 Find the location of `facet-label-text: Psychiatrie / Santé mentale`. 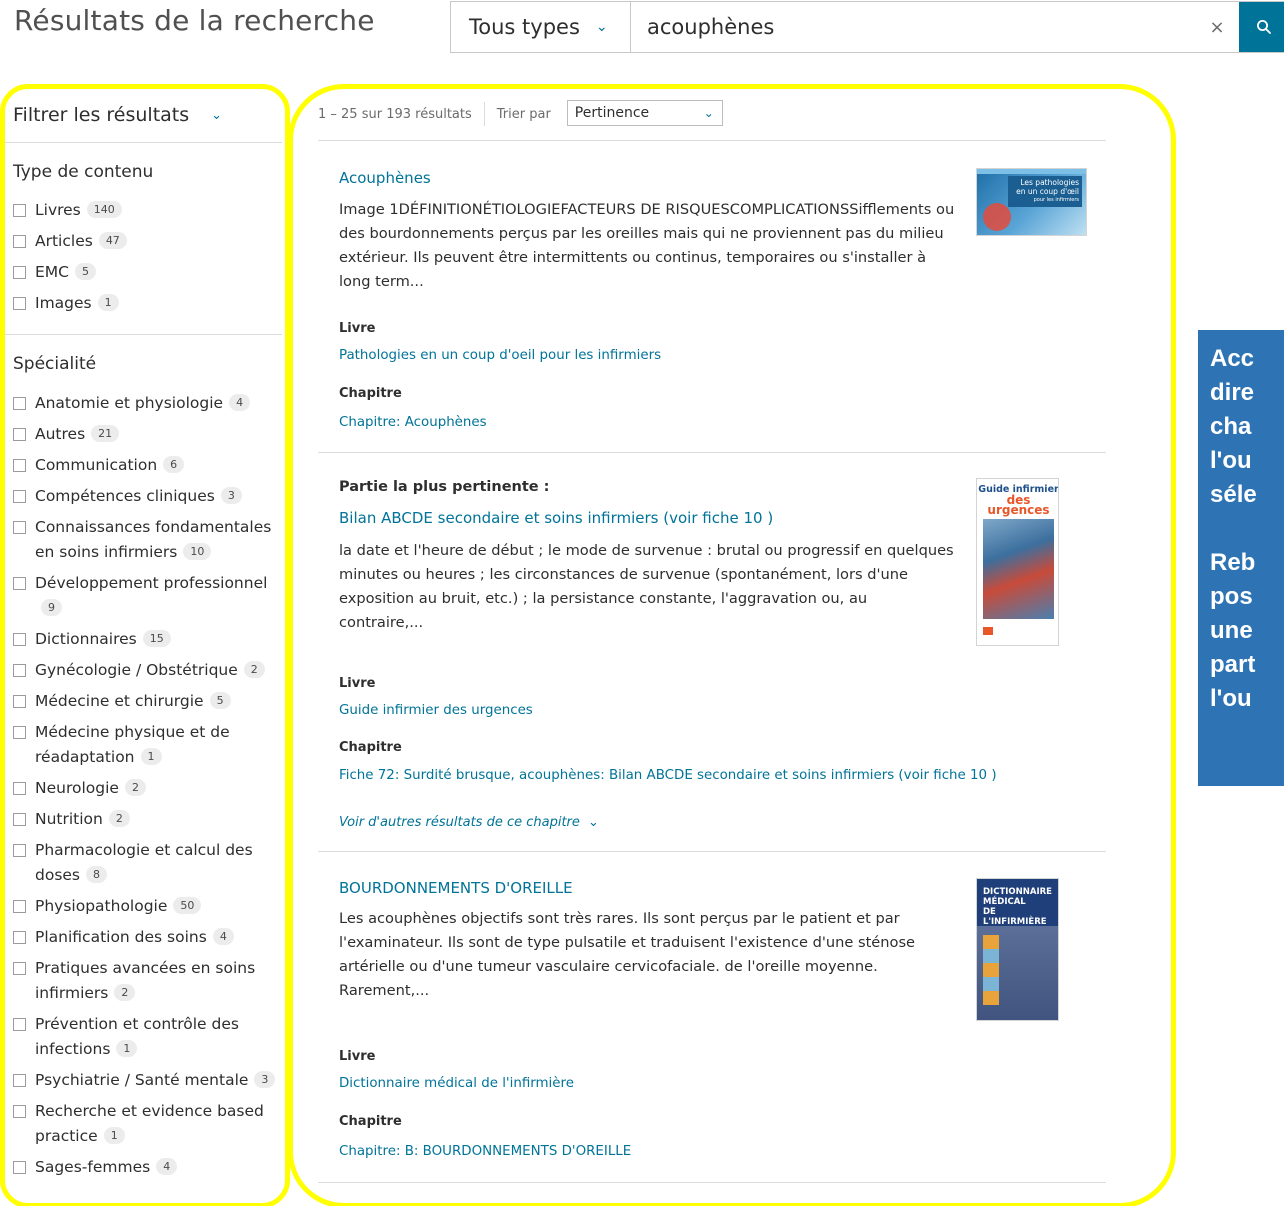

facet-label-text: Psychiatrie / Santé mentale is located at coordinates (142, 1080).